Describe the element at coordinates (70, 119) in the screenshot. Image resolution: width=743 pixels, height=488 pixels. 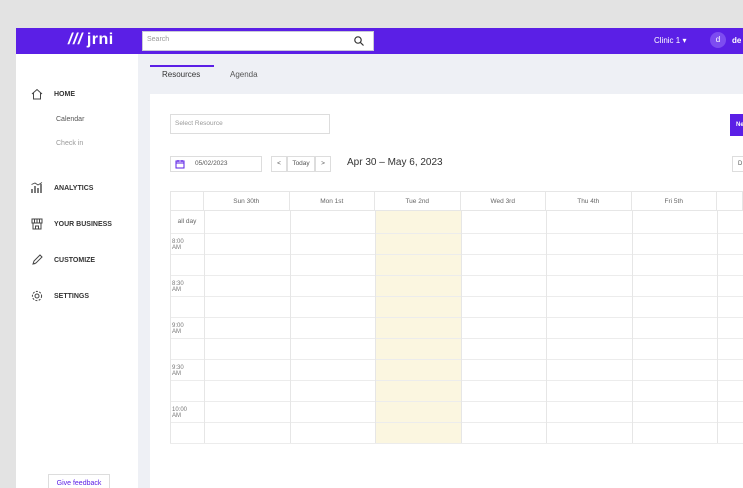
I see `sidebar-subitem-calendar: Calendar` at that location.